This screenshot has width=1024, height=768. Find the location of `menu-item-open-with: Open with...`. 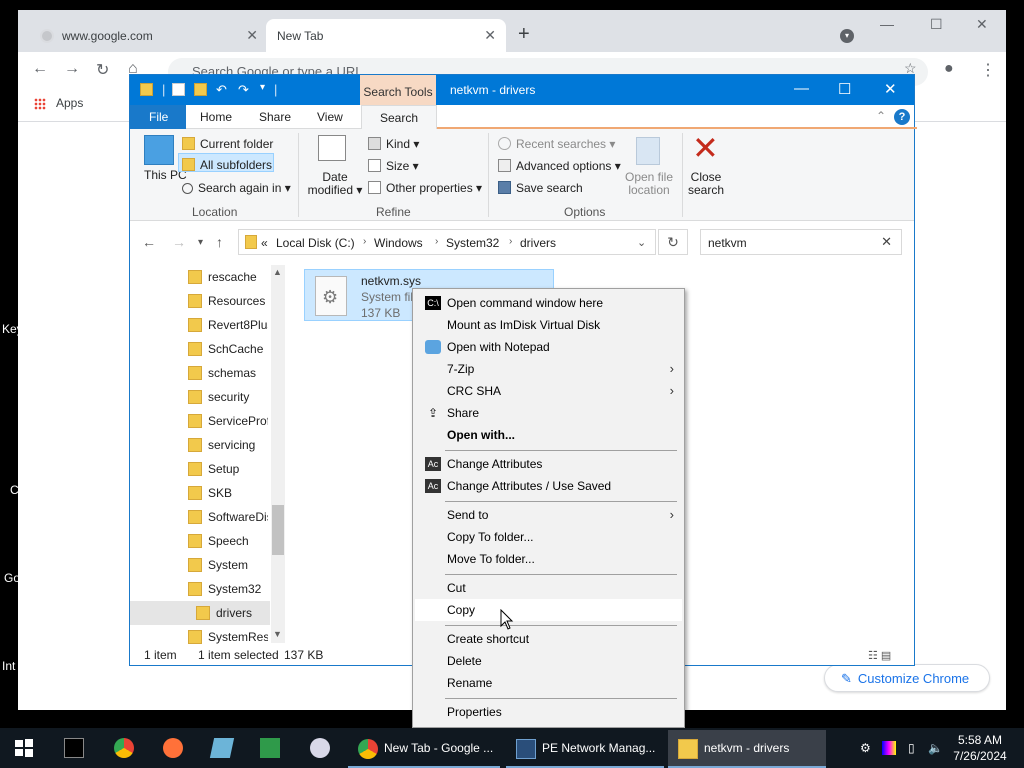

menu-item-open-with: Open with... is located at coordinates (548, 435).